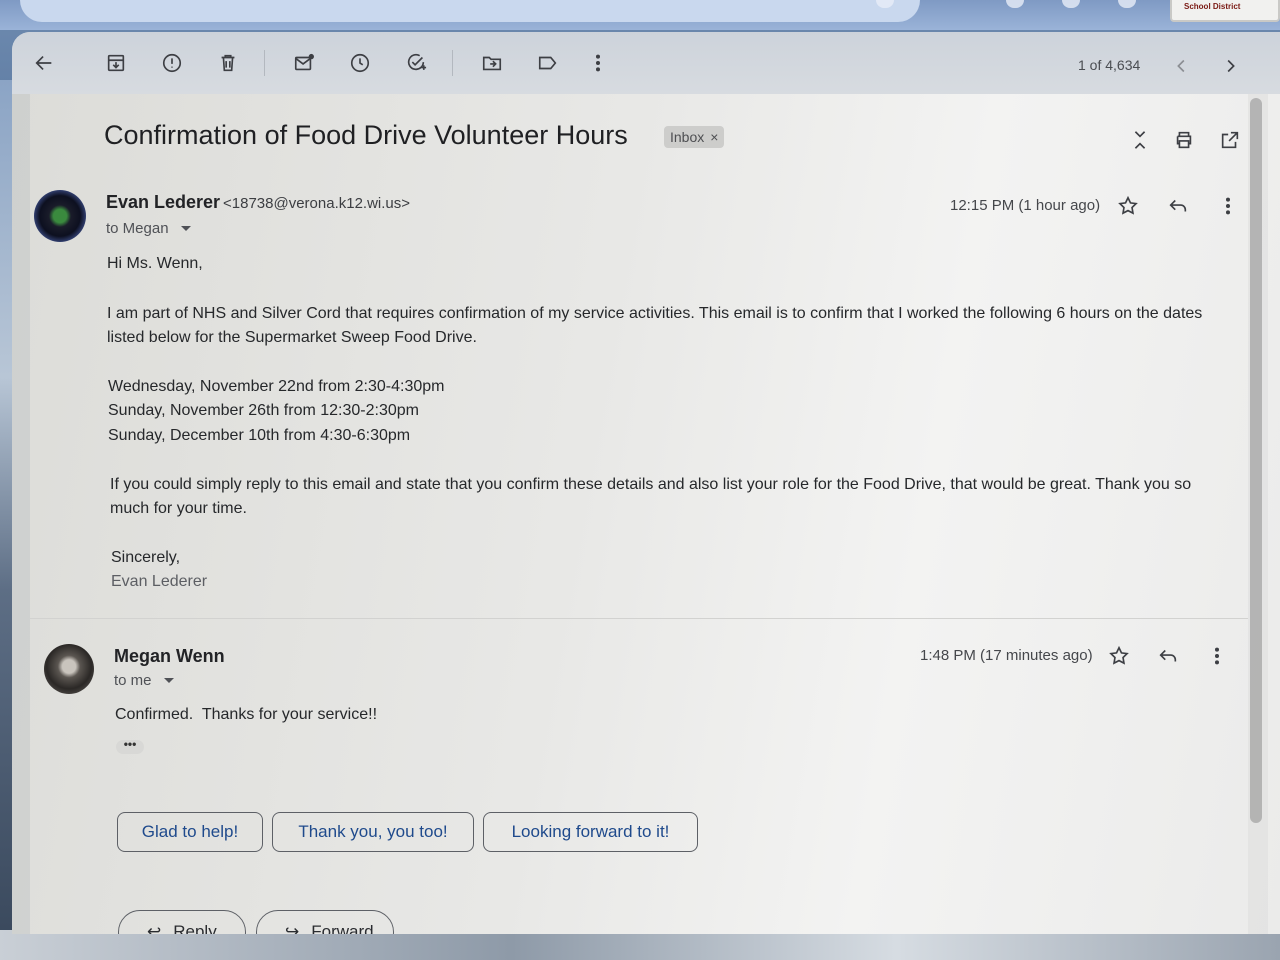 Image resolution: width=1280 pixels, height=960 pixels. What do you see at coordinates (416, 63) in the screenshot?
I see `add-task-icon` at bounding box center [416, 63].